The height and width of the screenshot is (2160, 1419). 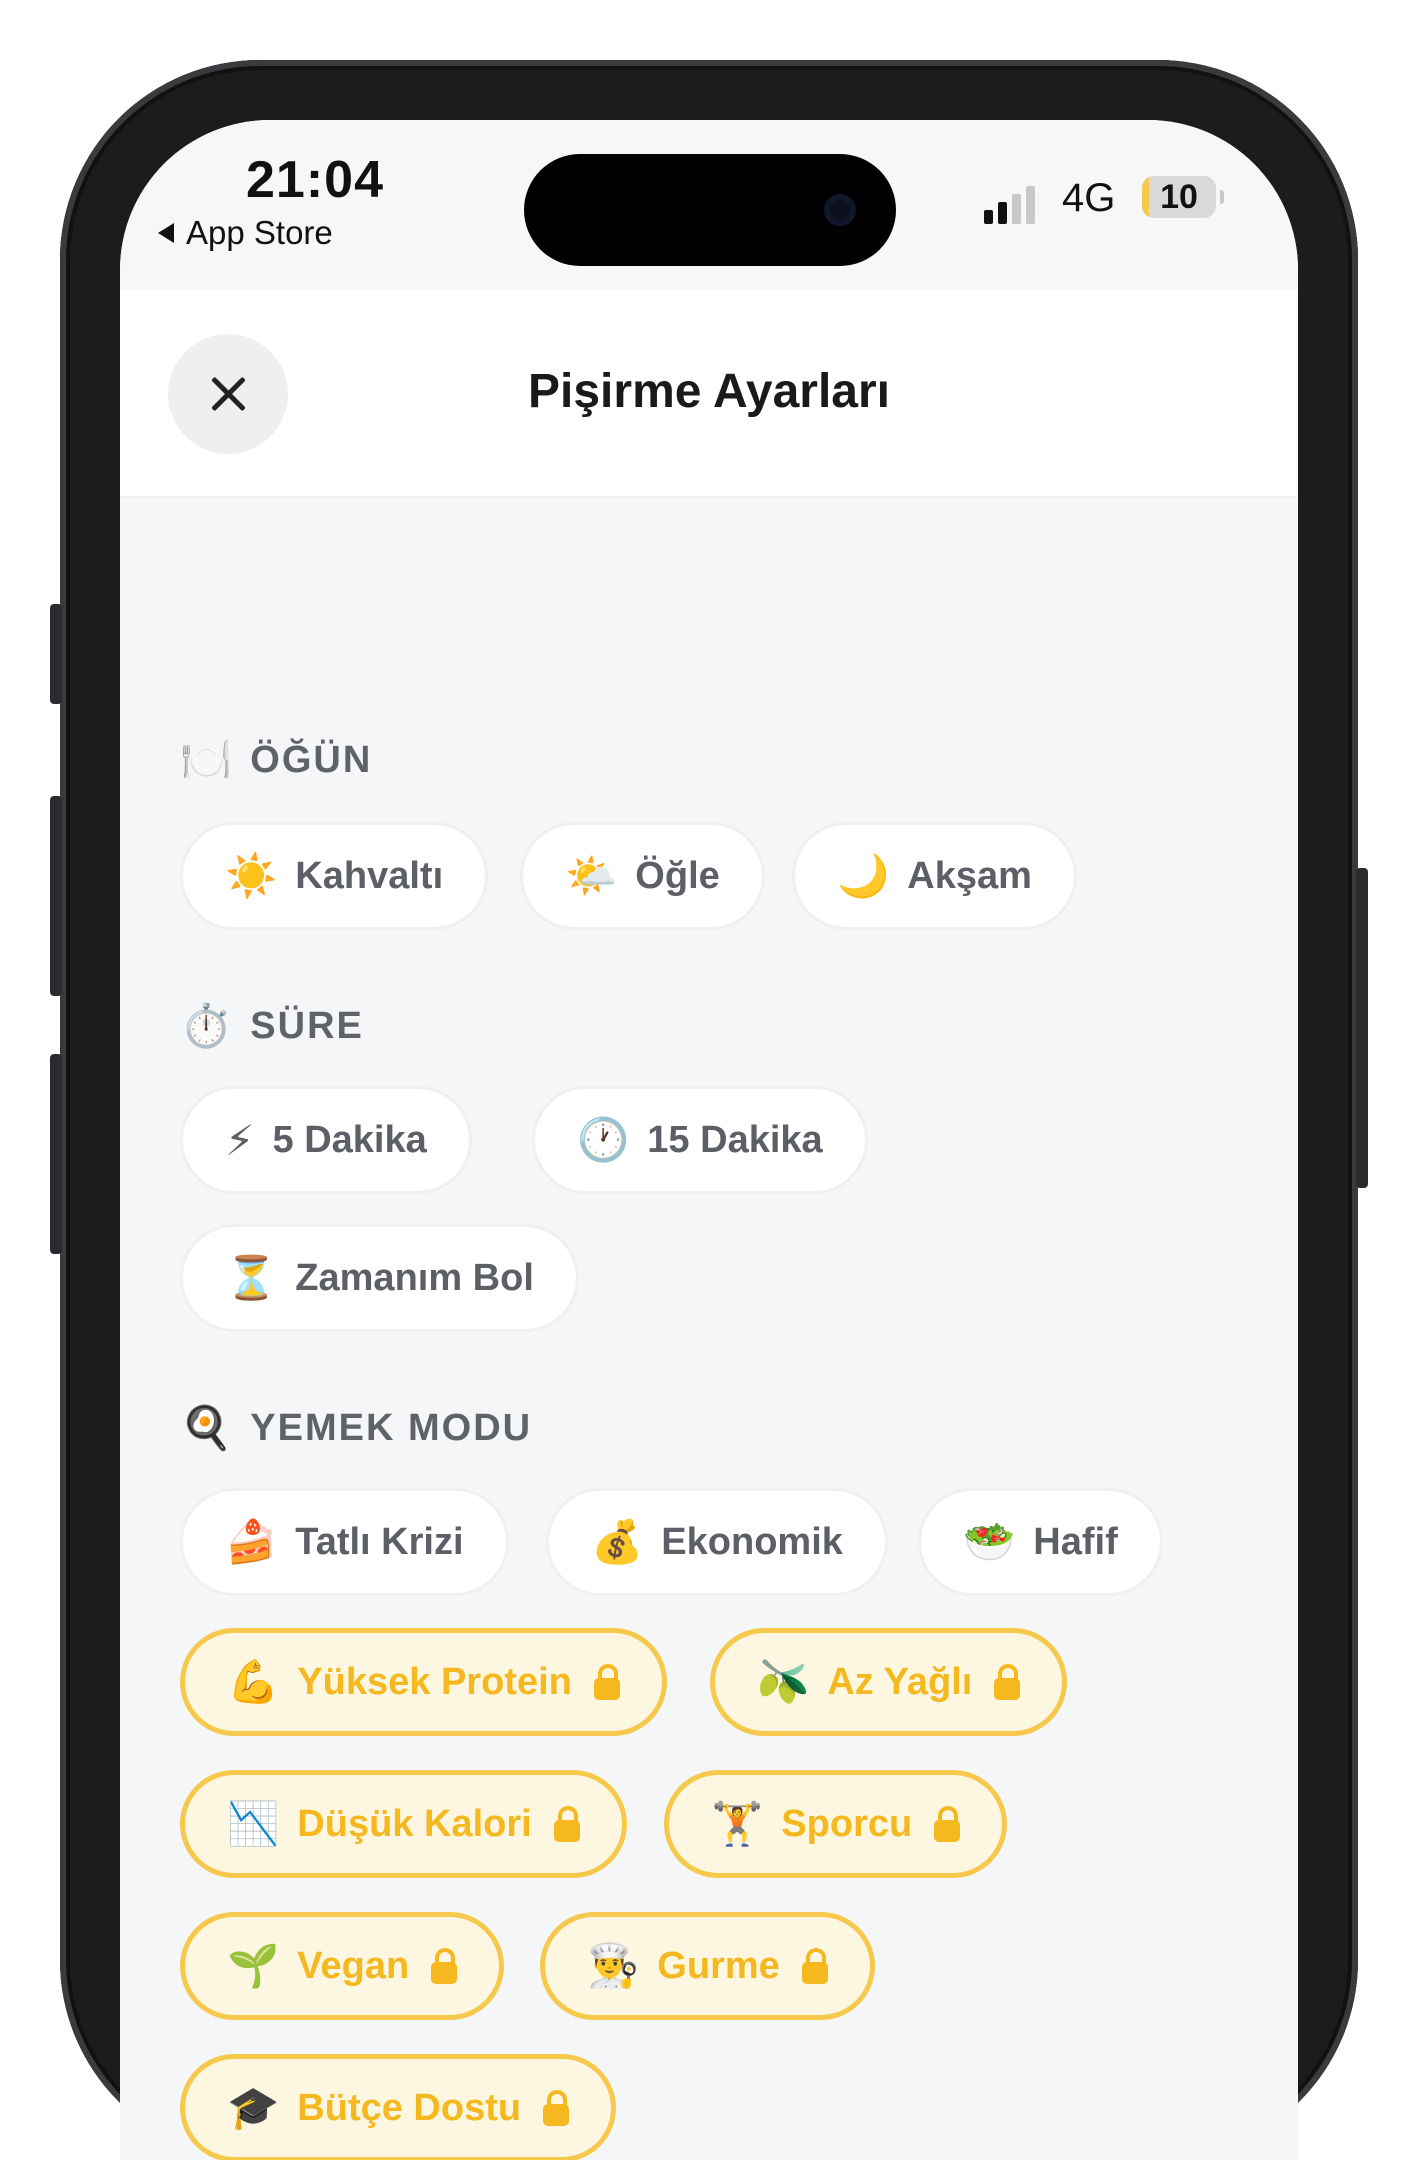 I want to click on sun-cloud-icon: 🌤️, so click(x=591, y=875).